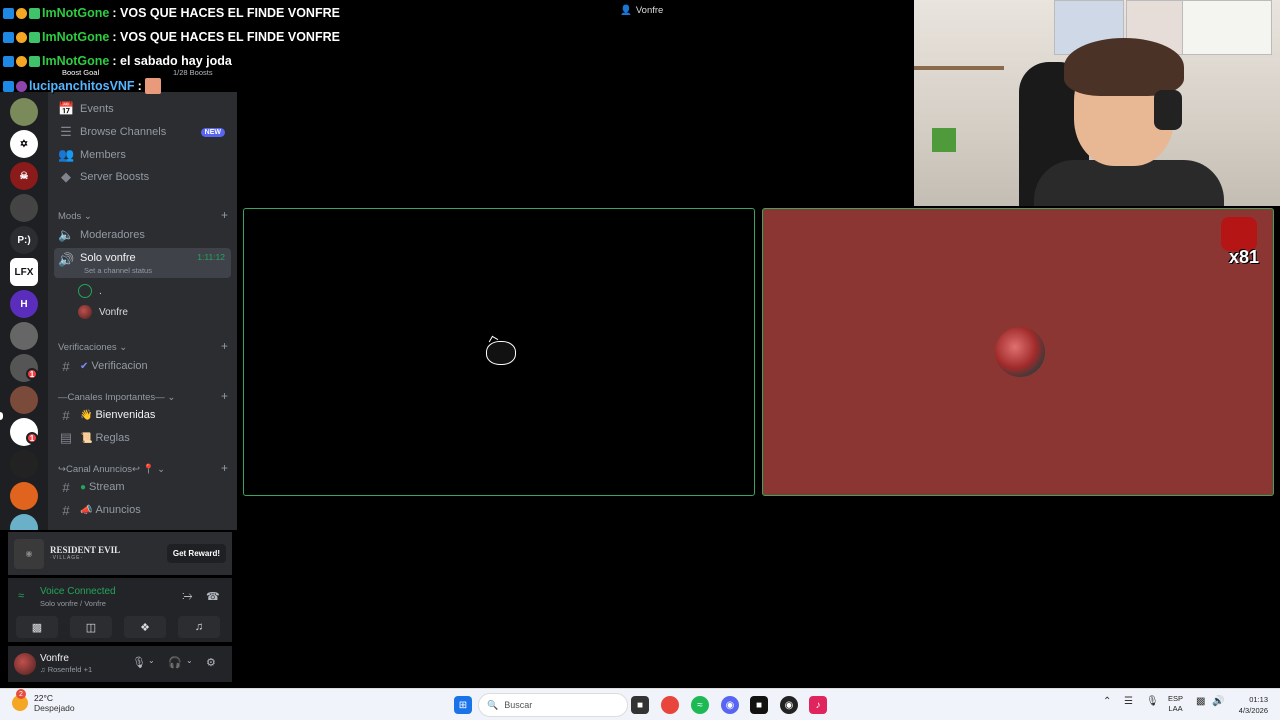 This screenshot has width=1280, height=720. Describe the element at coordinates (143, 468) in the screenshot. I see `category-anuncios: ↪Canal Anuncios↩ 📍 ⌄ +` at that location.